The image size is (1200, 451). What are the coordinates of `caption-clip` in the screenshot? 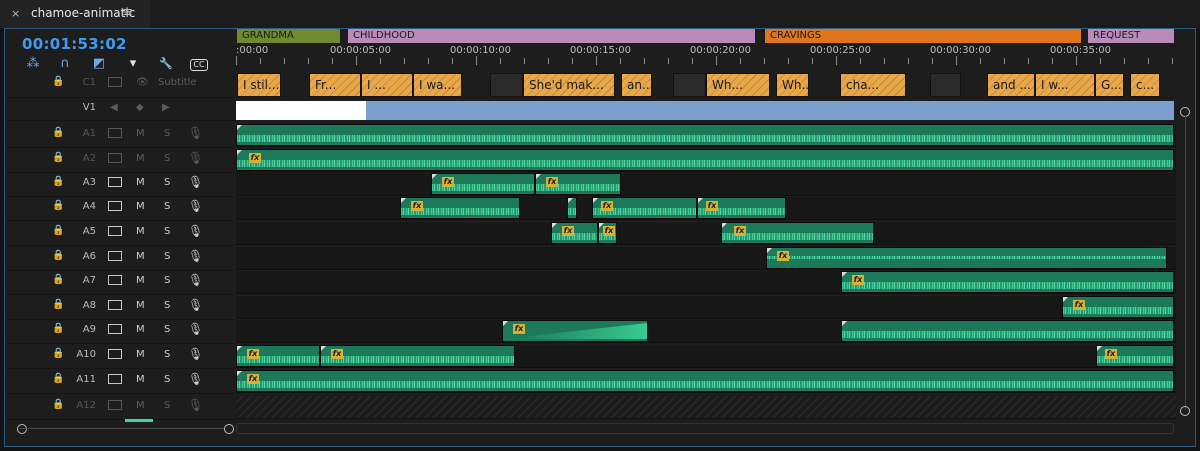 It's located at (506, 85).